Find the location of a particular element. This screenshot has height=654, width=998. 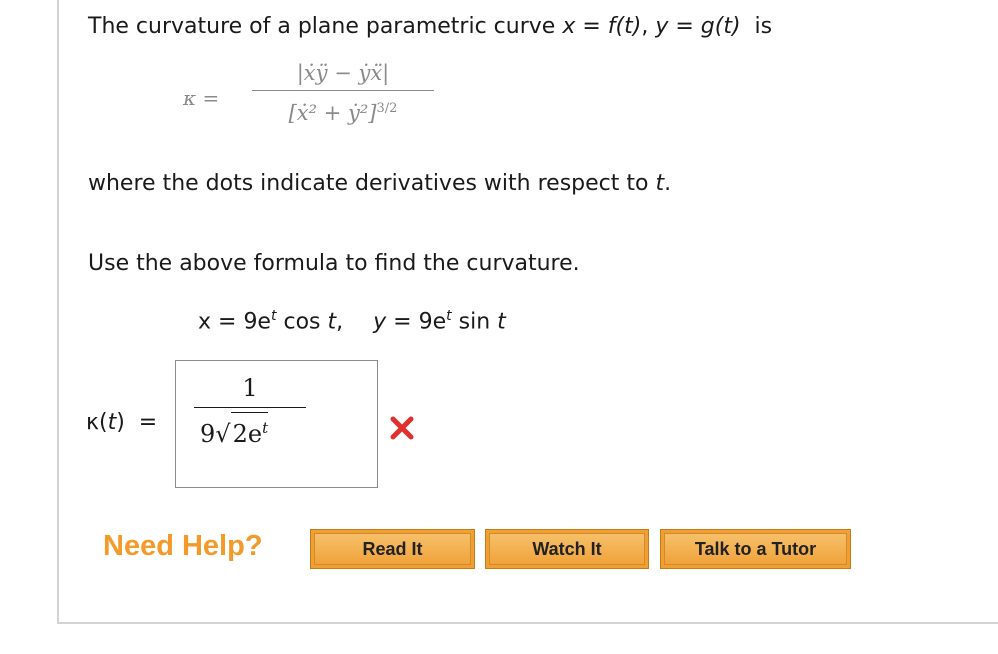

formula-denominator: [ẋ² + ẏ²]3/2 is located at coordinates (343, 113).